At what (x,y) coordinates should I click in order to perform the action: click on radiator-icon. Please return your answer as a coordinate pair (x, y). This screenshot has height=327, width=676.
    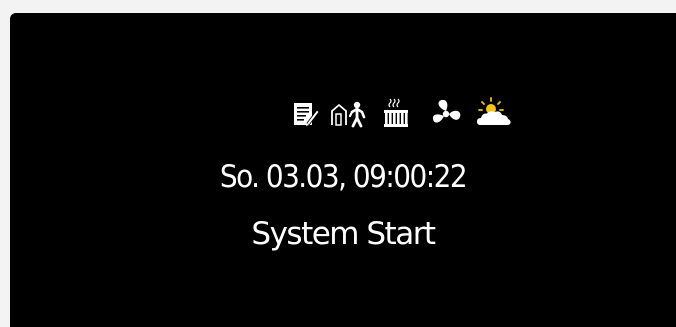
    Looking at the image, I should click on (403, 113).